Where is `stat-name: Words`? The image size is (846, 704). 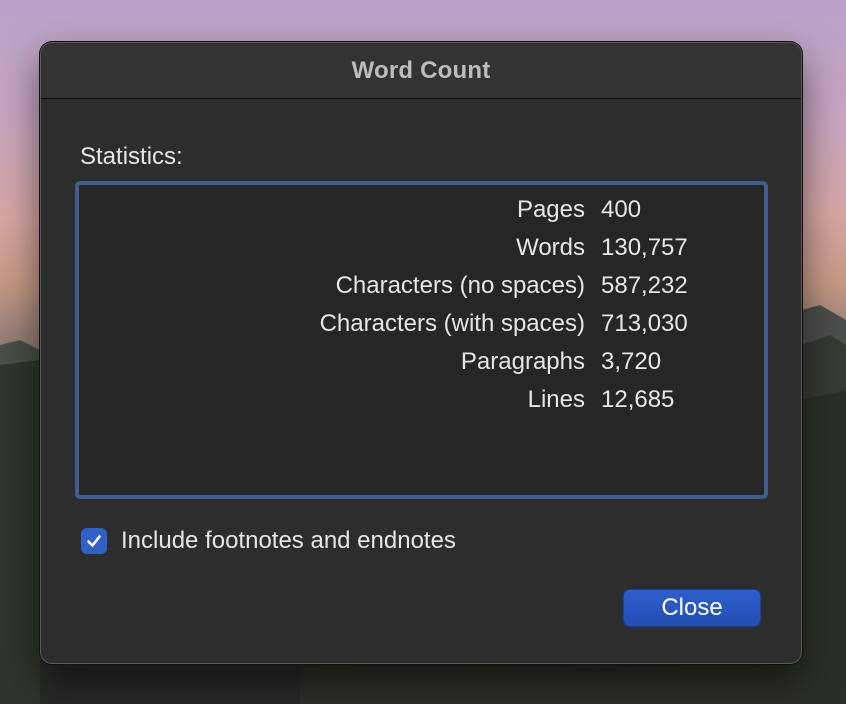 stat-name: Words is located at coordinates (550, 247).